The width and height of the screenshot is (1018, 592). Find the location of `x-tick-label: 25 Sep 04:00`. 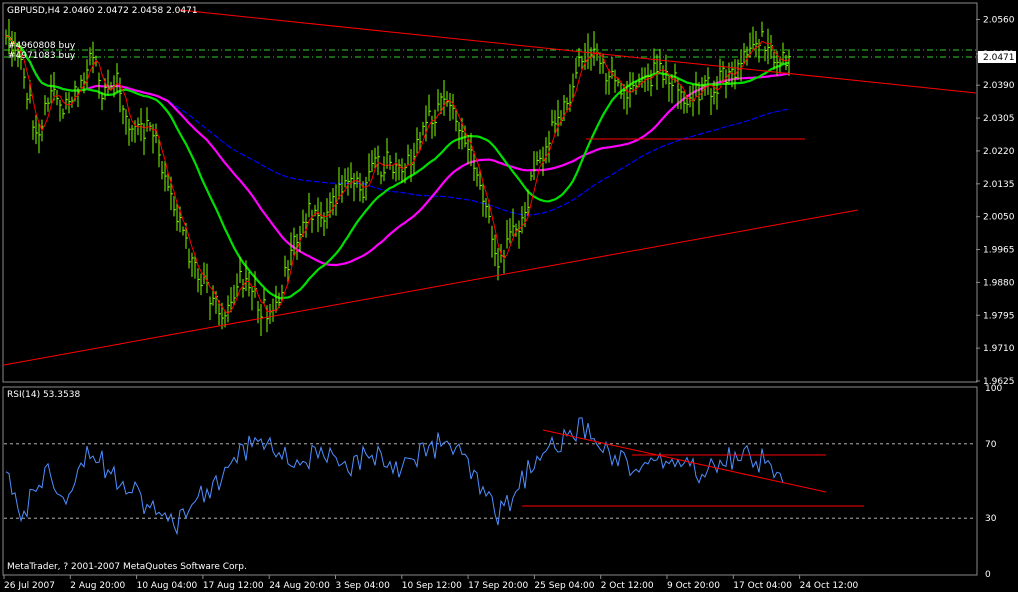

x-tick-label: 25 Sep 04:00 is located at coordinates (564, 586).